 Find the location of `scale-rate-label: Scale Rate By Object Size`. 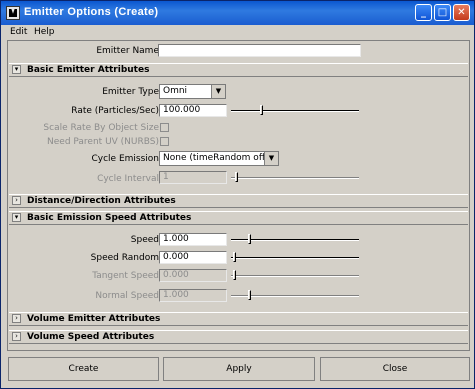

scale-rate-label: Scale Rate By Object Size is located at coordinates (101, 128).